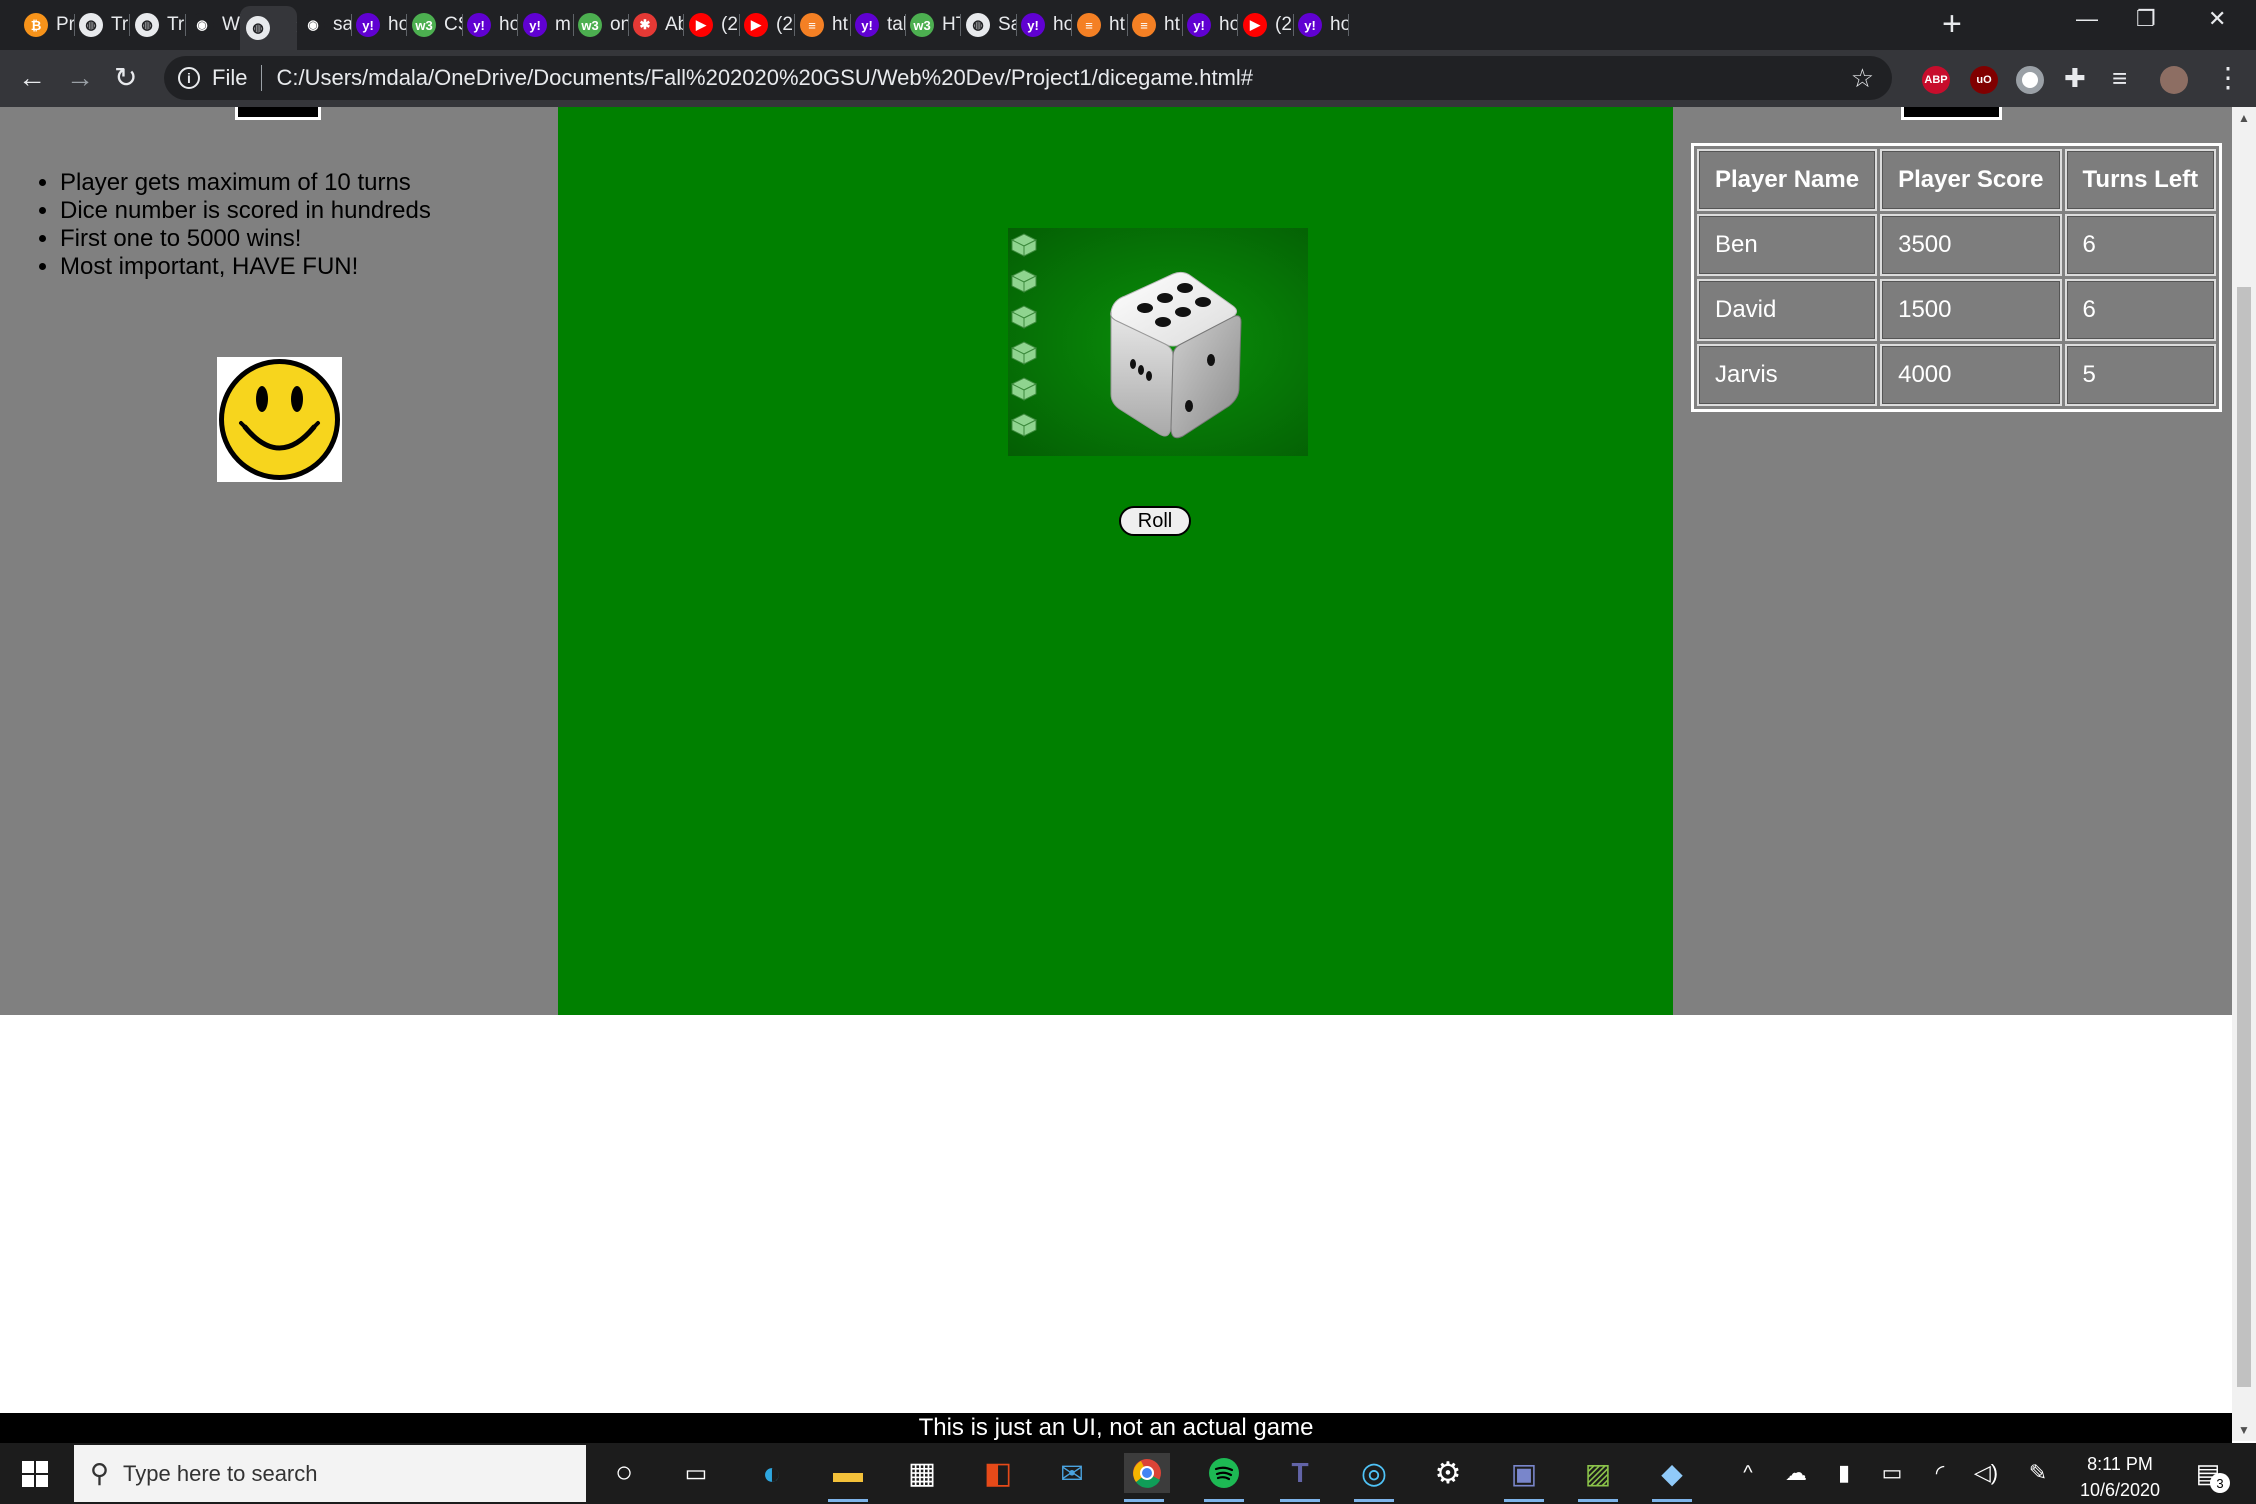 This screenshot has width=2256, height=1504. Describe the element at coordinates (424, 25) in the screenshot. I see `w3schools-icon: w3` at that location.